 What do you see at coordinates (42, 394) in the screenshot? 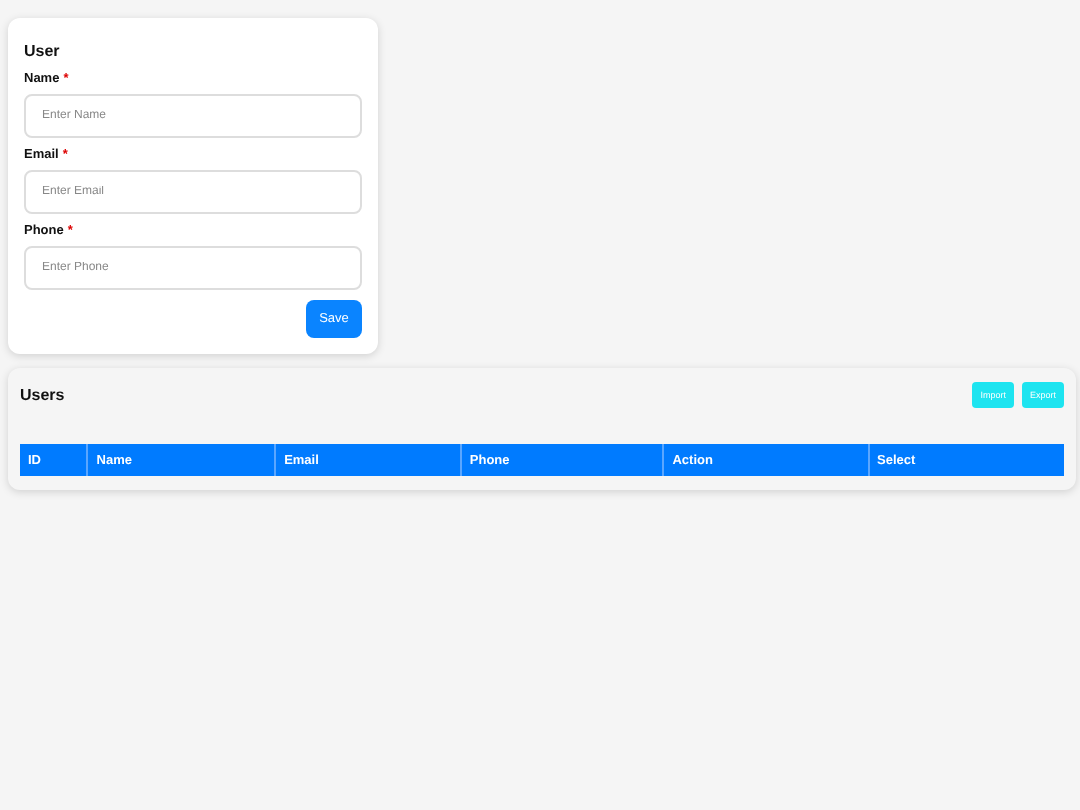
I see `users-title: Users` at bounding box center [42, 394].